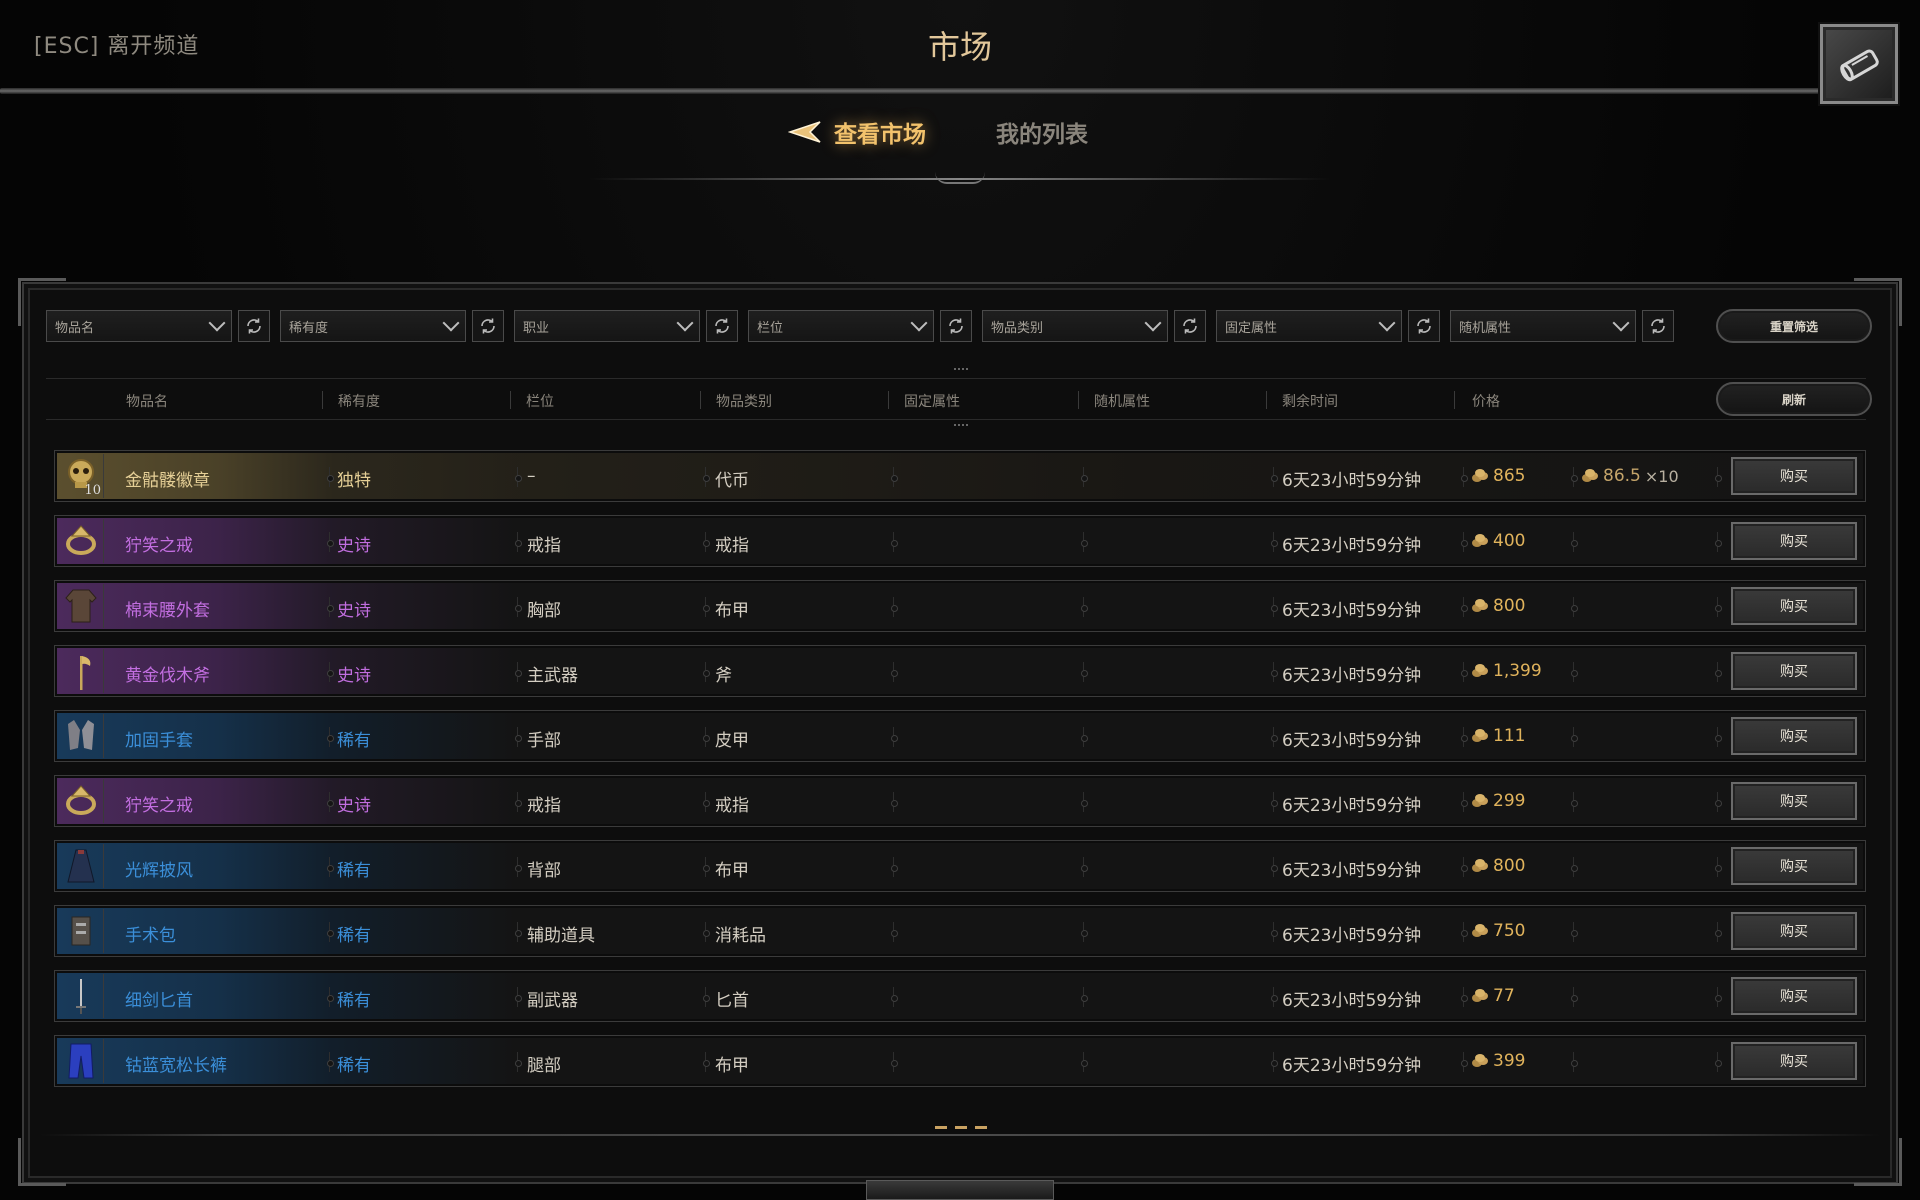 The width and height of the screenshot is (1920, 1200). I want to click on reset-slot-button, so click(956, 326).